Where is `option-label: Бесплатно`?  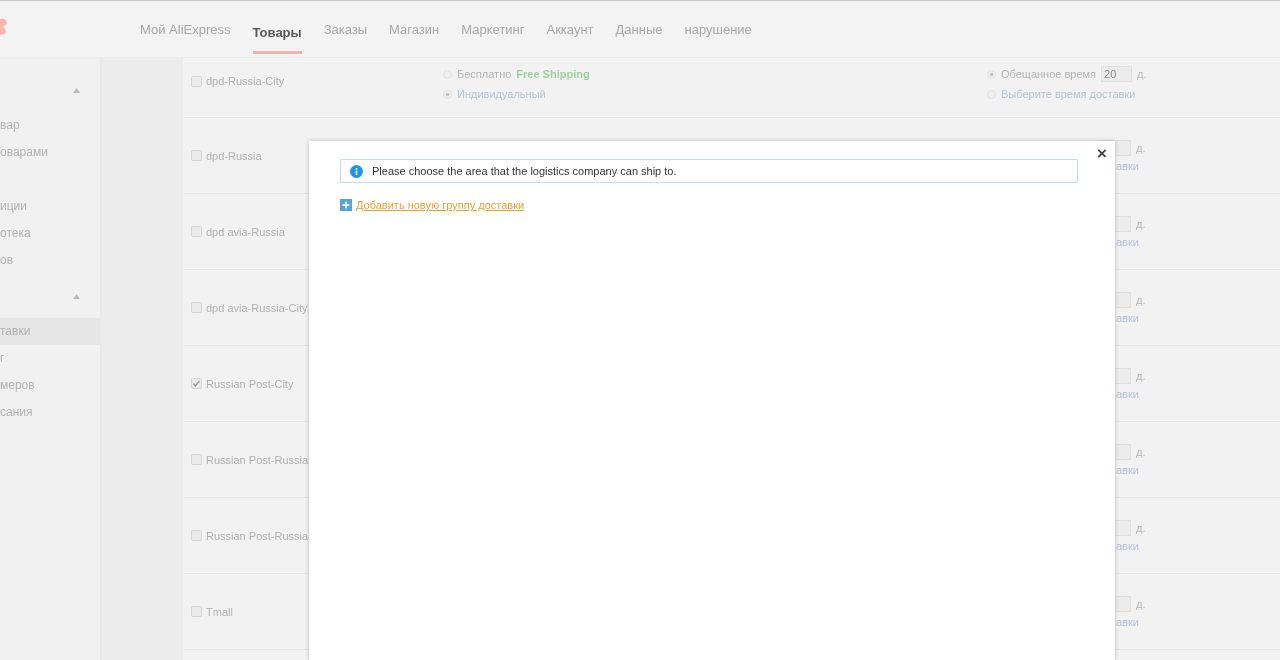
option-label: Бесплатно is located at coordinates (484, 74).